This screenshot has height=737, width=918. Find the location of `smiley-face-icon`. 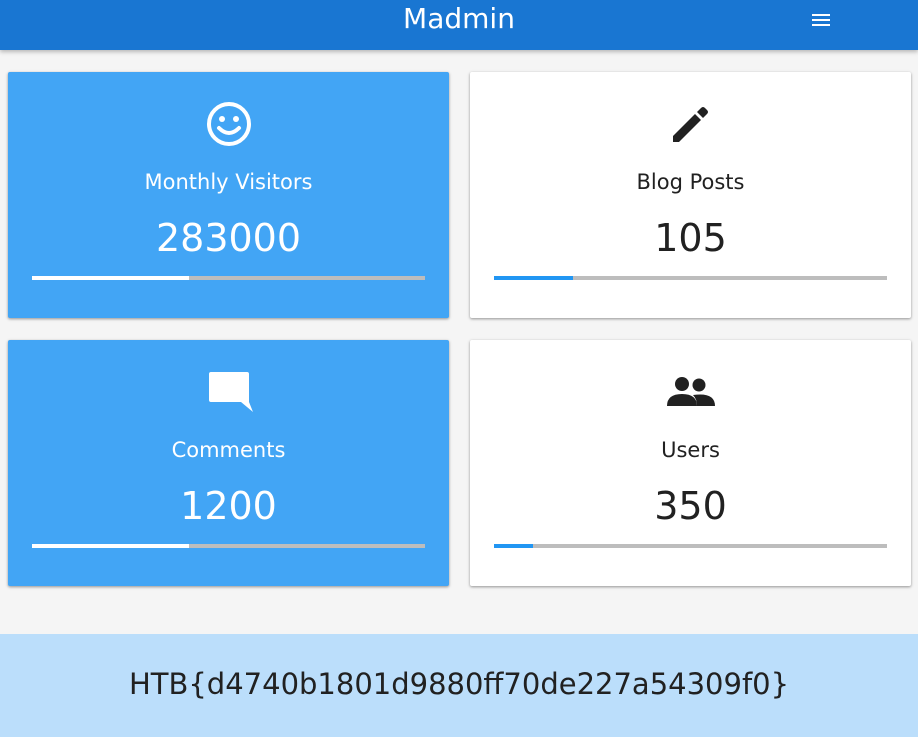

smiley-face-icon is located at coordinates (228, 124).